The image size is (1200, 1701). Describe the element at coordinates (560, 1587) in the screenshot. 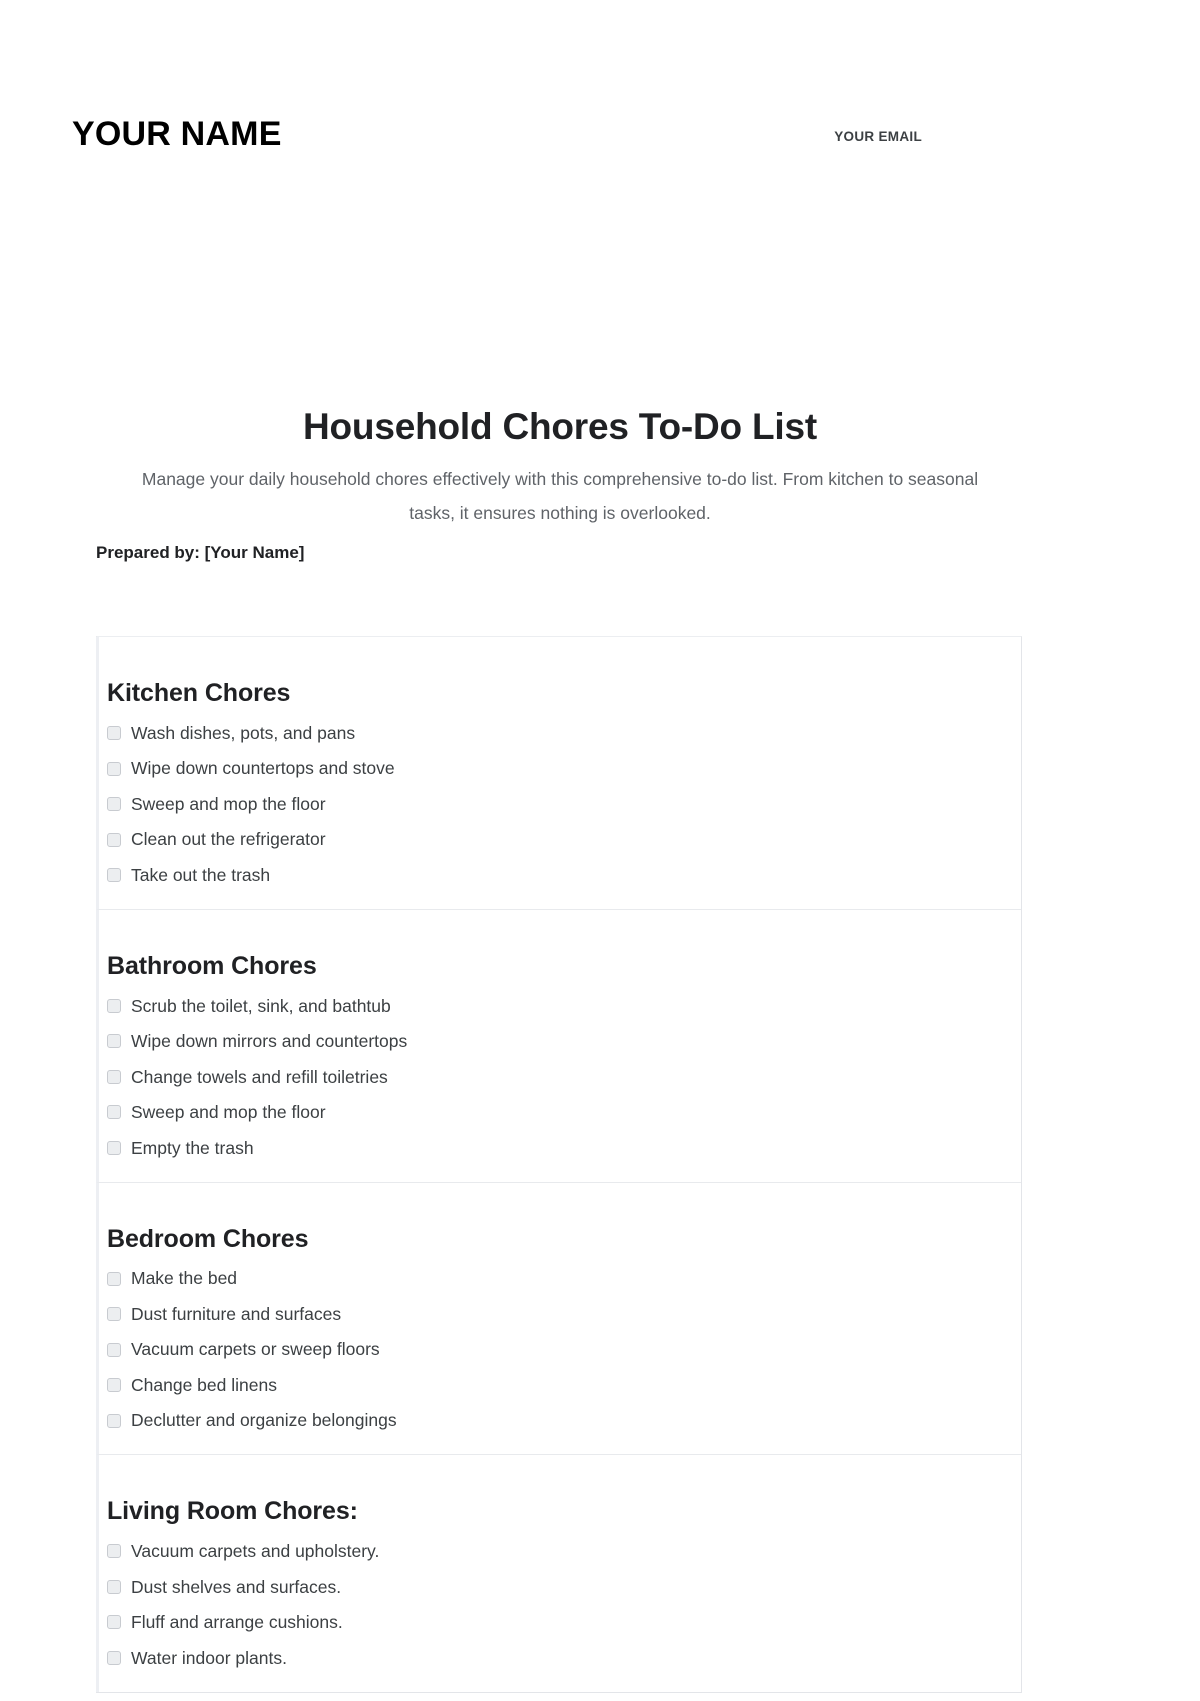

I see `chore-item: Dust shelves and surfaces.` at that location.